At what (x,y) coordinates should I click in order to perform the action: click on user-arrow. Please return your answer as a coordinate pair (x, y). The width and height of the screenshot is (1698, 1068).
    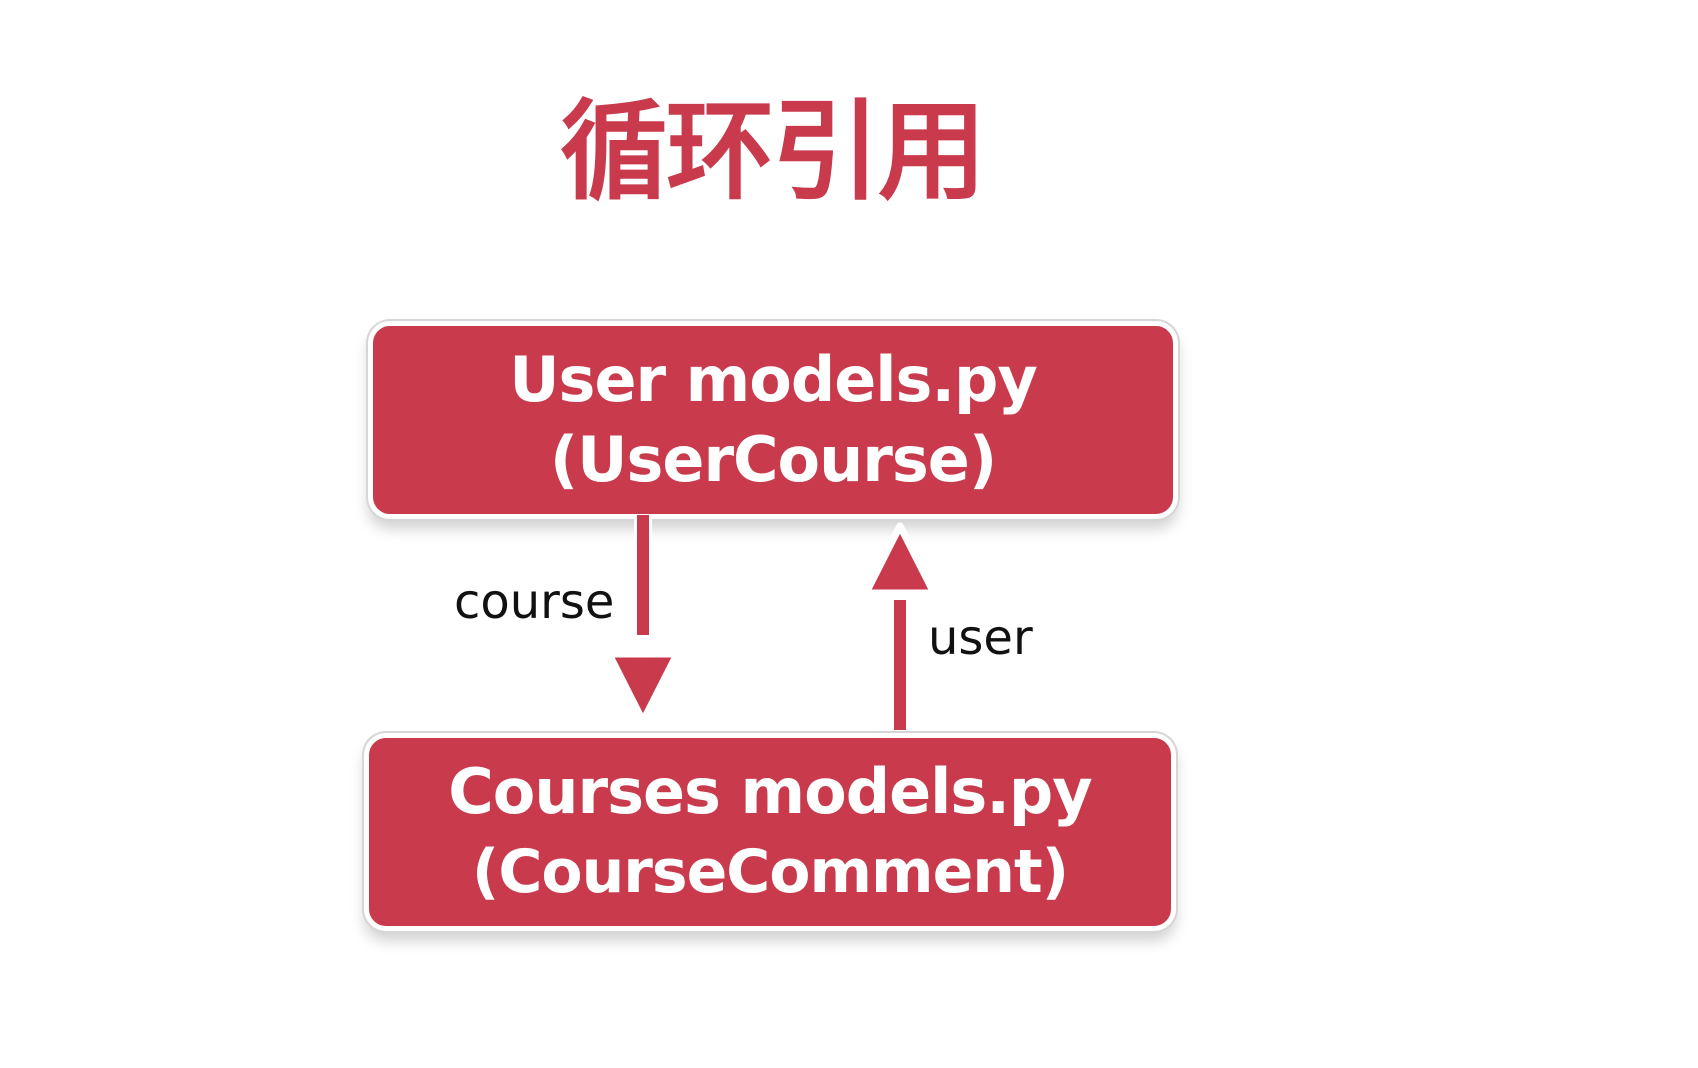
    Looking at the image, I should click on (900, 626).